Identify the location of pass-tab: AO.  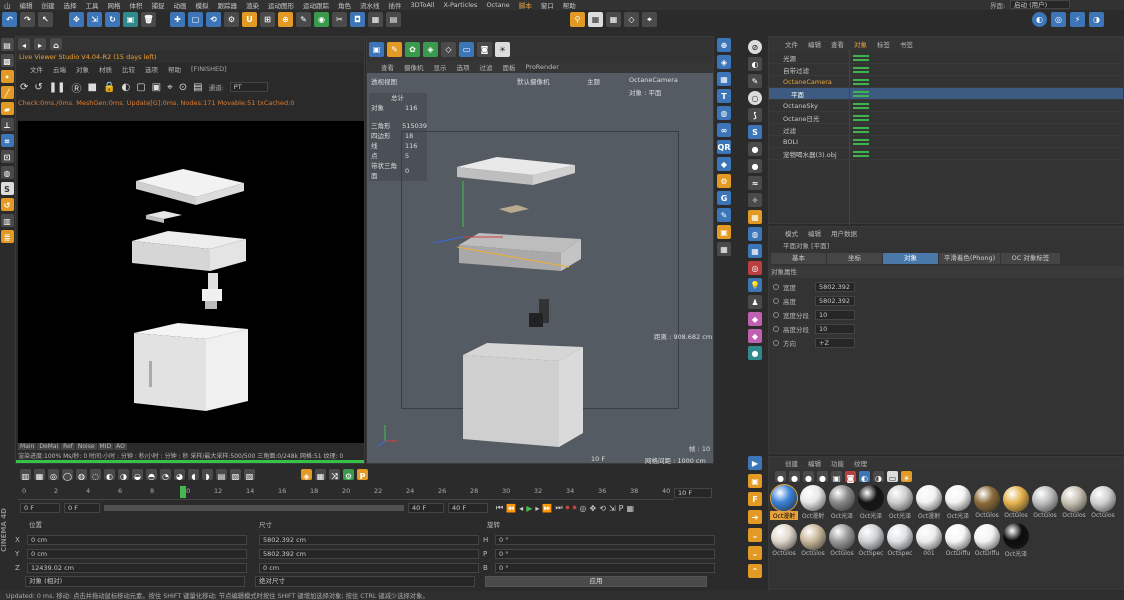
(120, 446).